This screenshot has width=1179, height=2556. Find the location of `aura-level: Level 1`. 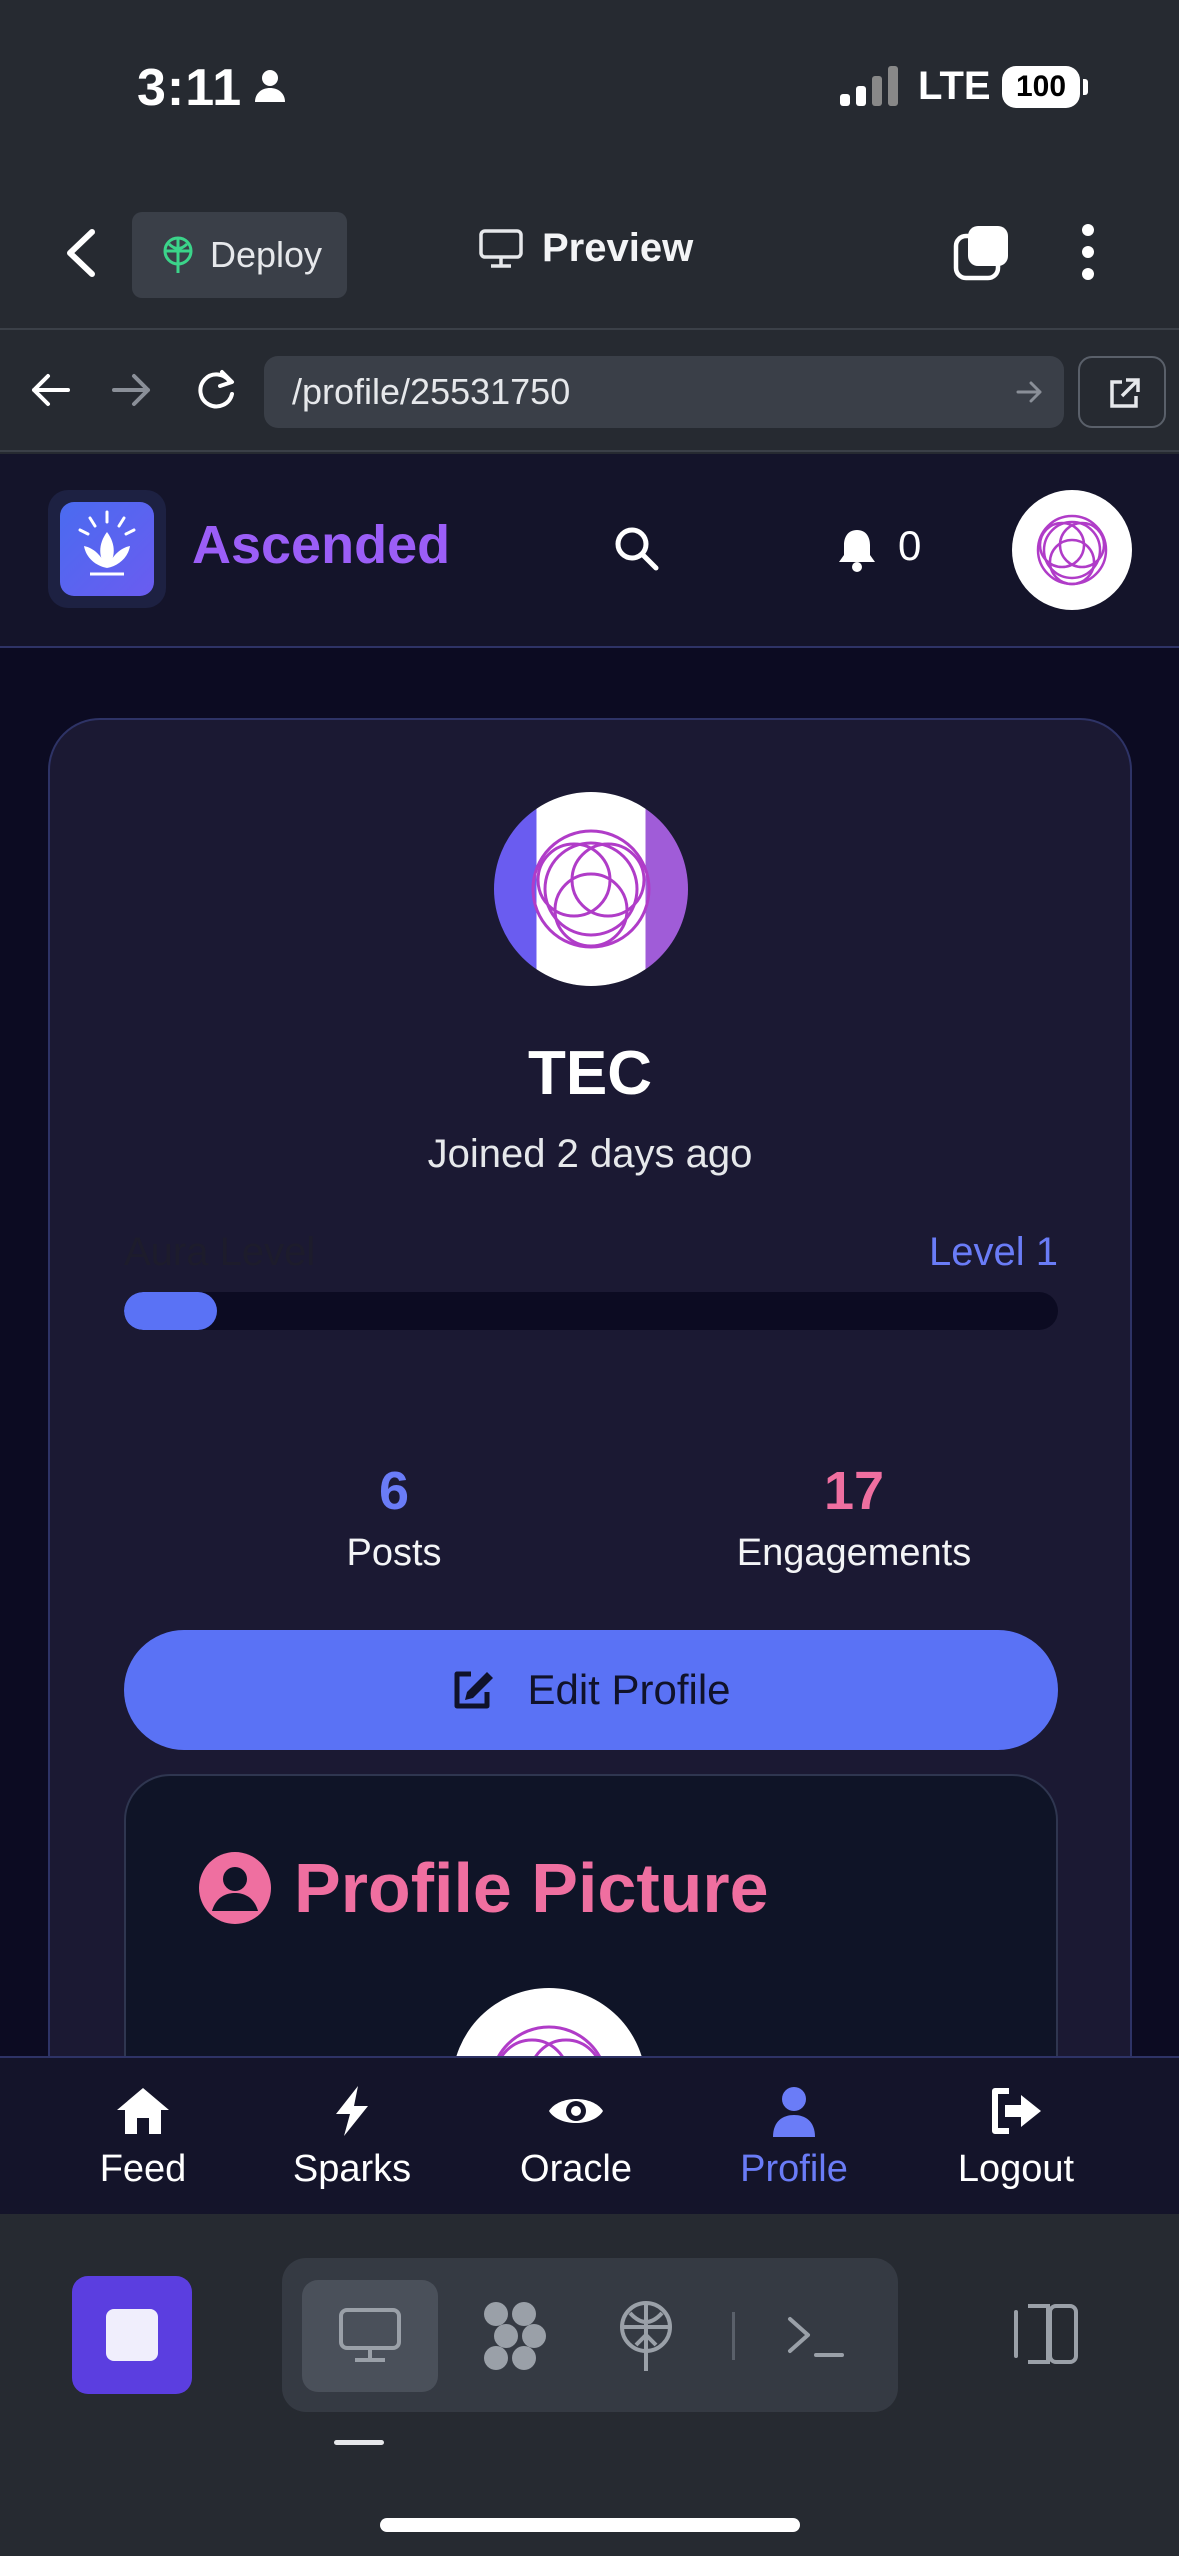

aura-level: Level 1 is located at coordinates (993, 1252).